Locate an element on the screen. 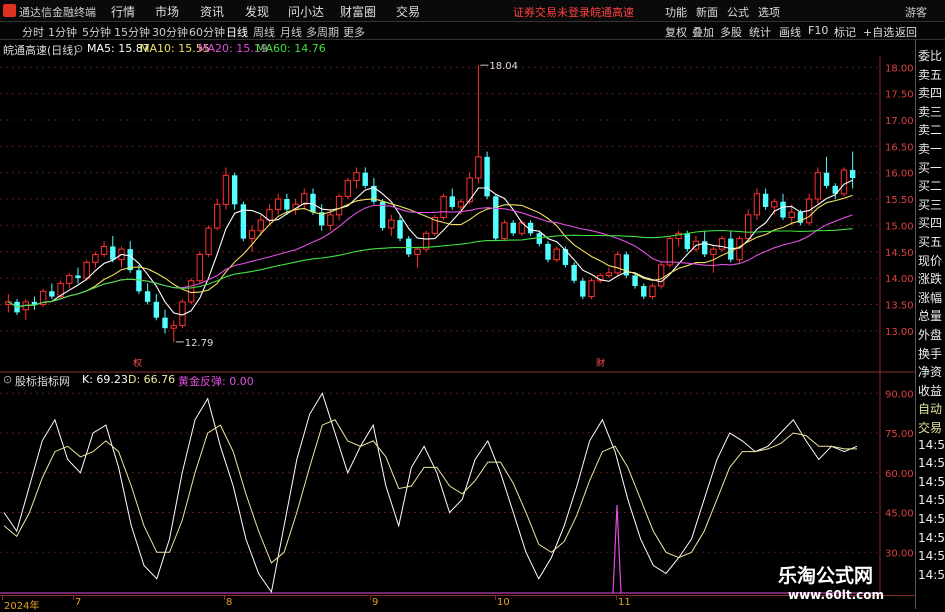  adjust-button: 复权 is located at coordinates (676, 32).